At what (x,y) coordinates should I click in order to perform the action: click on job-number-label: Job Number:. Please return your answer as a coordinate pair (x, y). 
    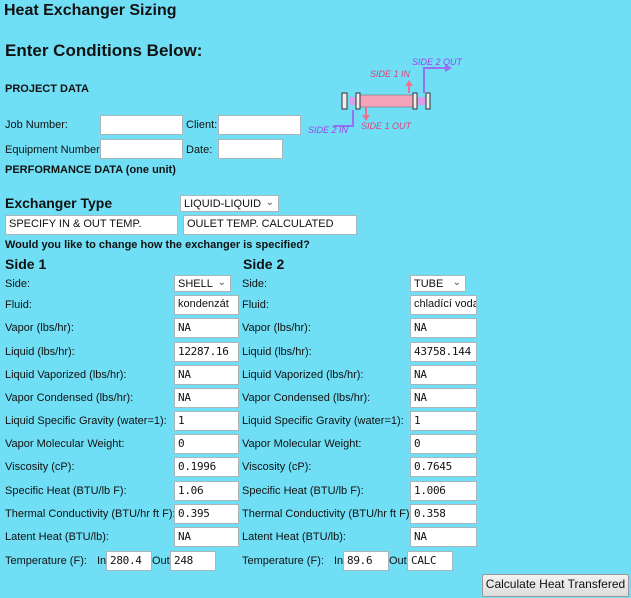
    Looking at the image, I should click on (36, 125).